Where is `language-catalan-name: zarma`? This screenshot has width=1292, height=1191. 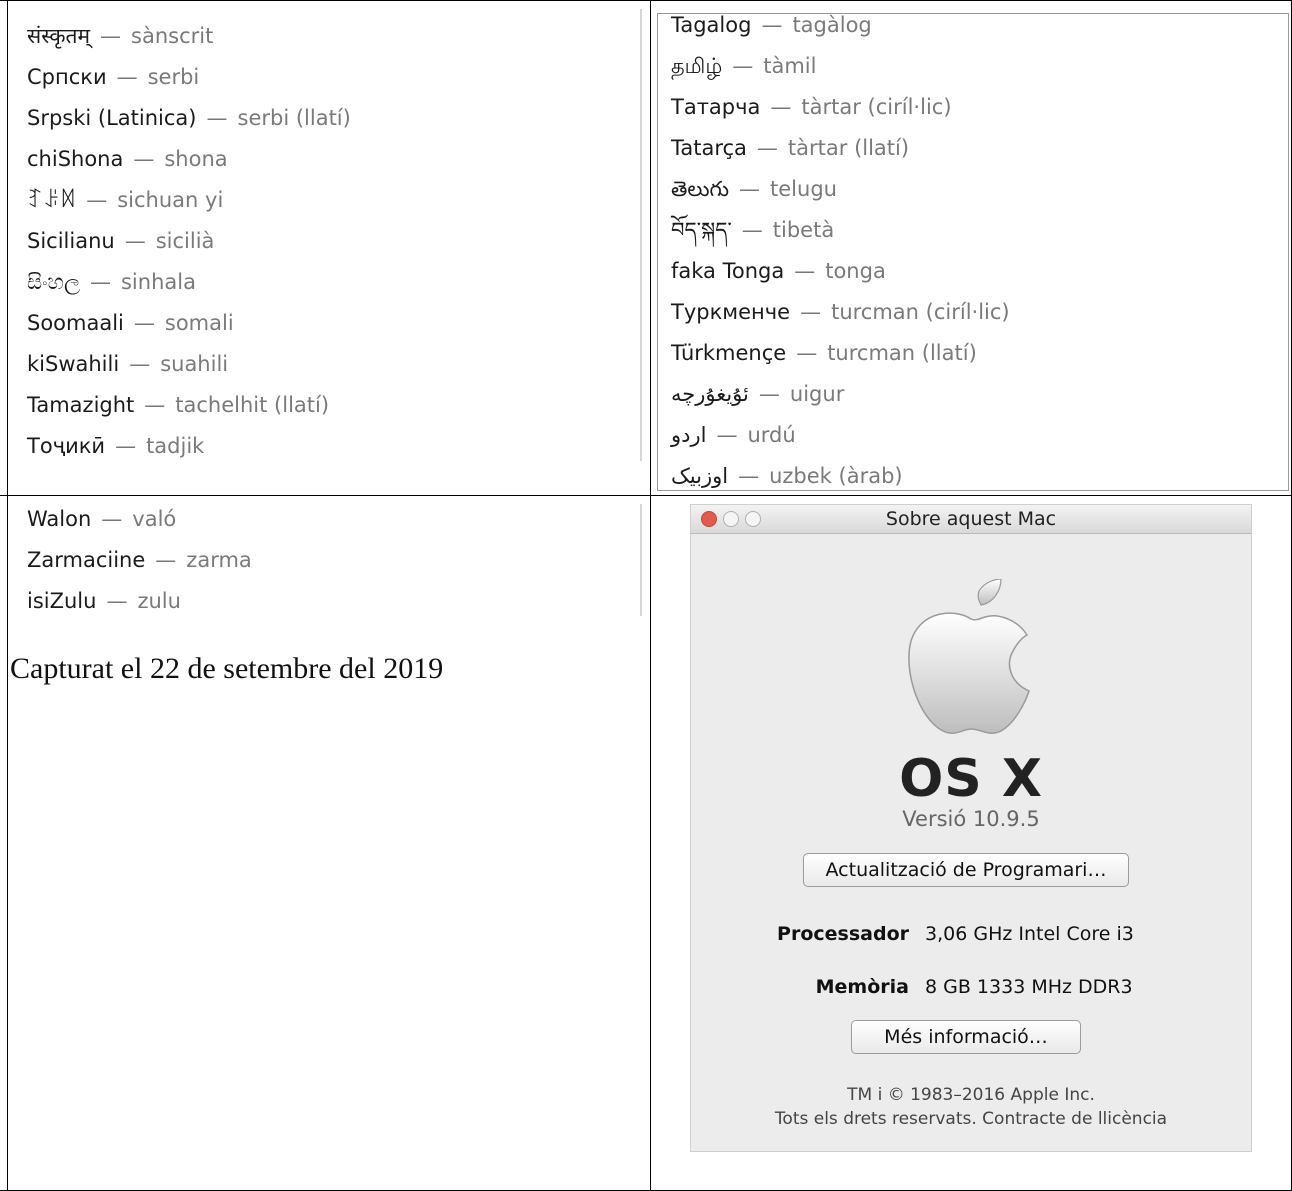
language-catalan-name: zarma is located at coordinates (219, 560).